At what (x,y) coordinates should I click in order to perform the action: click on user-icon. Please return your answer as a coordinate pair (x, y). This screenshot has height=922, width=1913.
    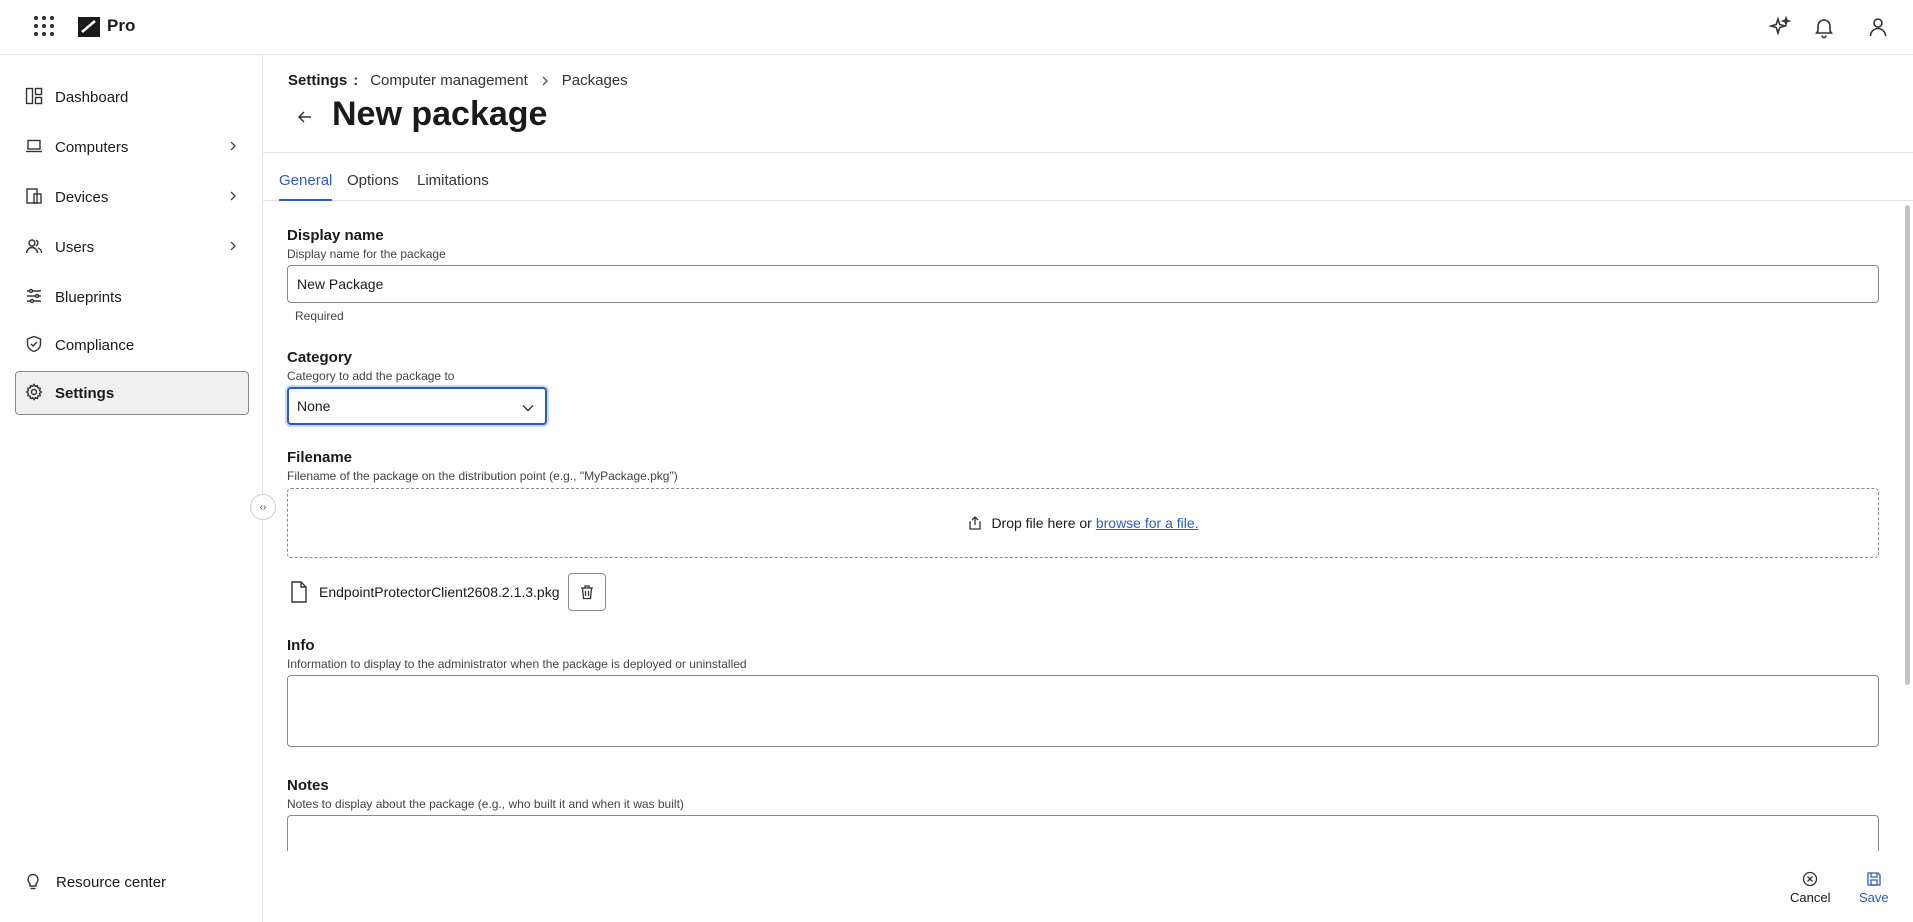
    Looking at the image, I should click on (1878, 27).